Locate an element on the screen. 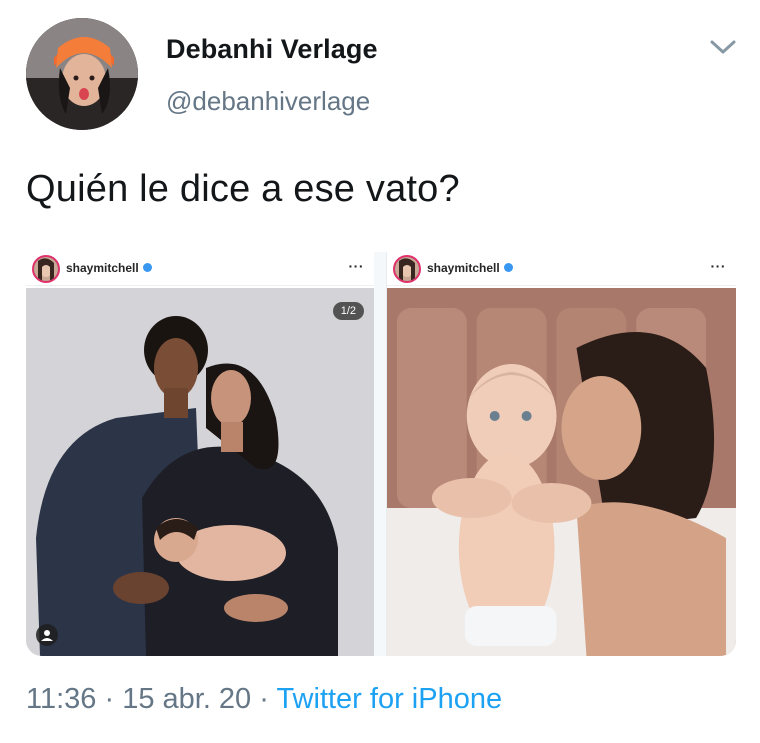 The image size is (760, 743). timestamp: 11:36 · 15 abr. 20 · is located at coordinates (151, 699).